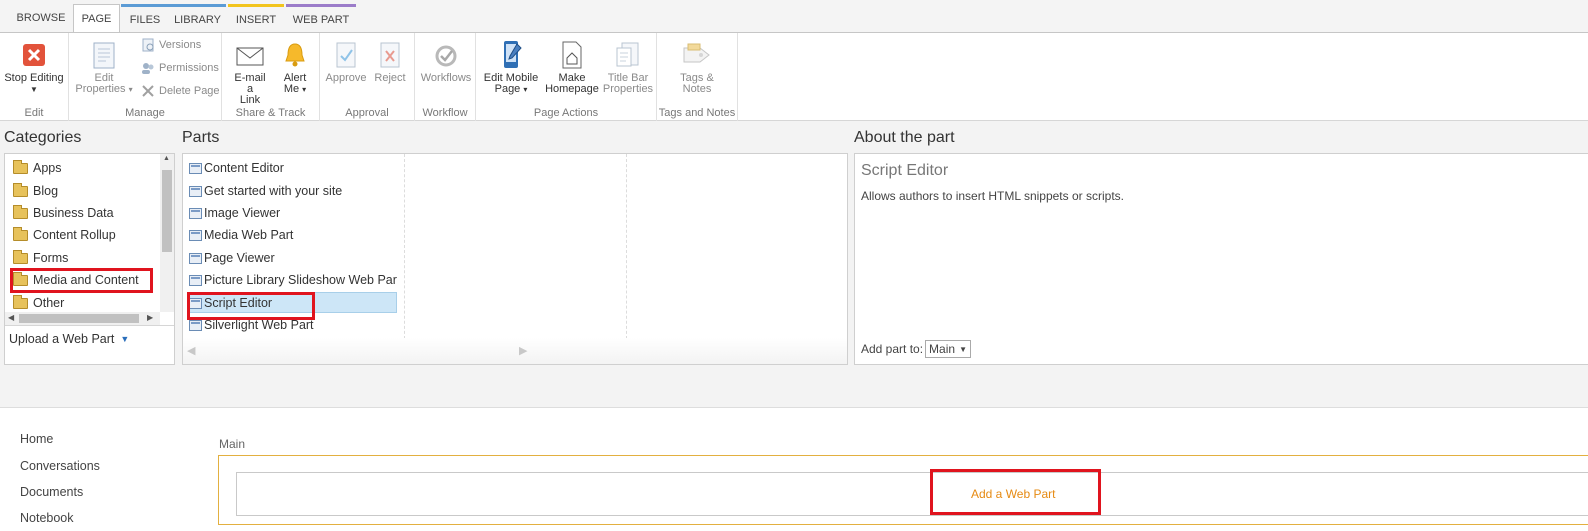  I want to click on edit-properties-button: Edit Properties ▾, so click(104, 67).